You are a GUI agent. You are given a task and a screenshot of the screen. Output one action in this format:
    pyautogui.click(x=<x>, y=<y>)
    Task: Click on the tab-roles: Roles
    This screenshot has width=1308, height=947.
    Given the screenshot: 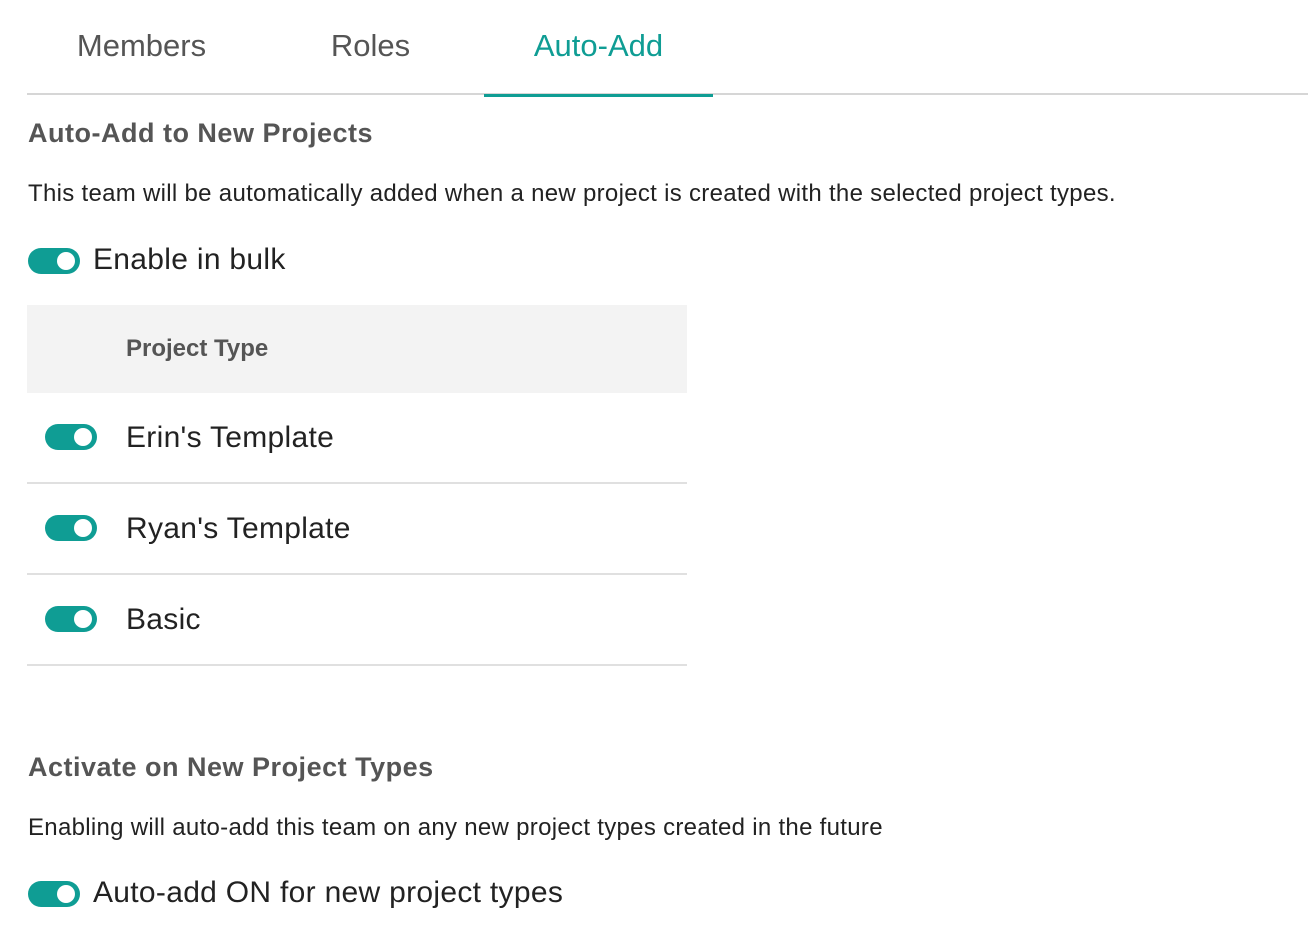 What is the action you would take?
    pyautogui.click(x=370, y=47)
    